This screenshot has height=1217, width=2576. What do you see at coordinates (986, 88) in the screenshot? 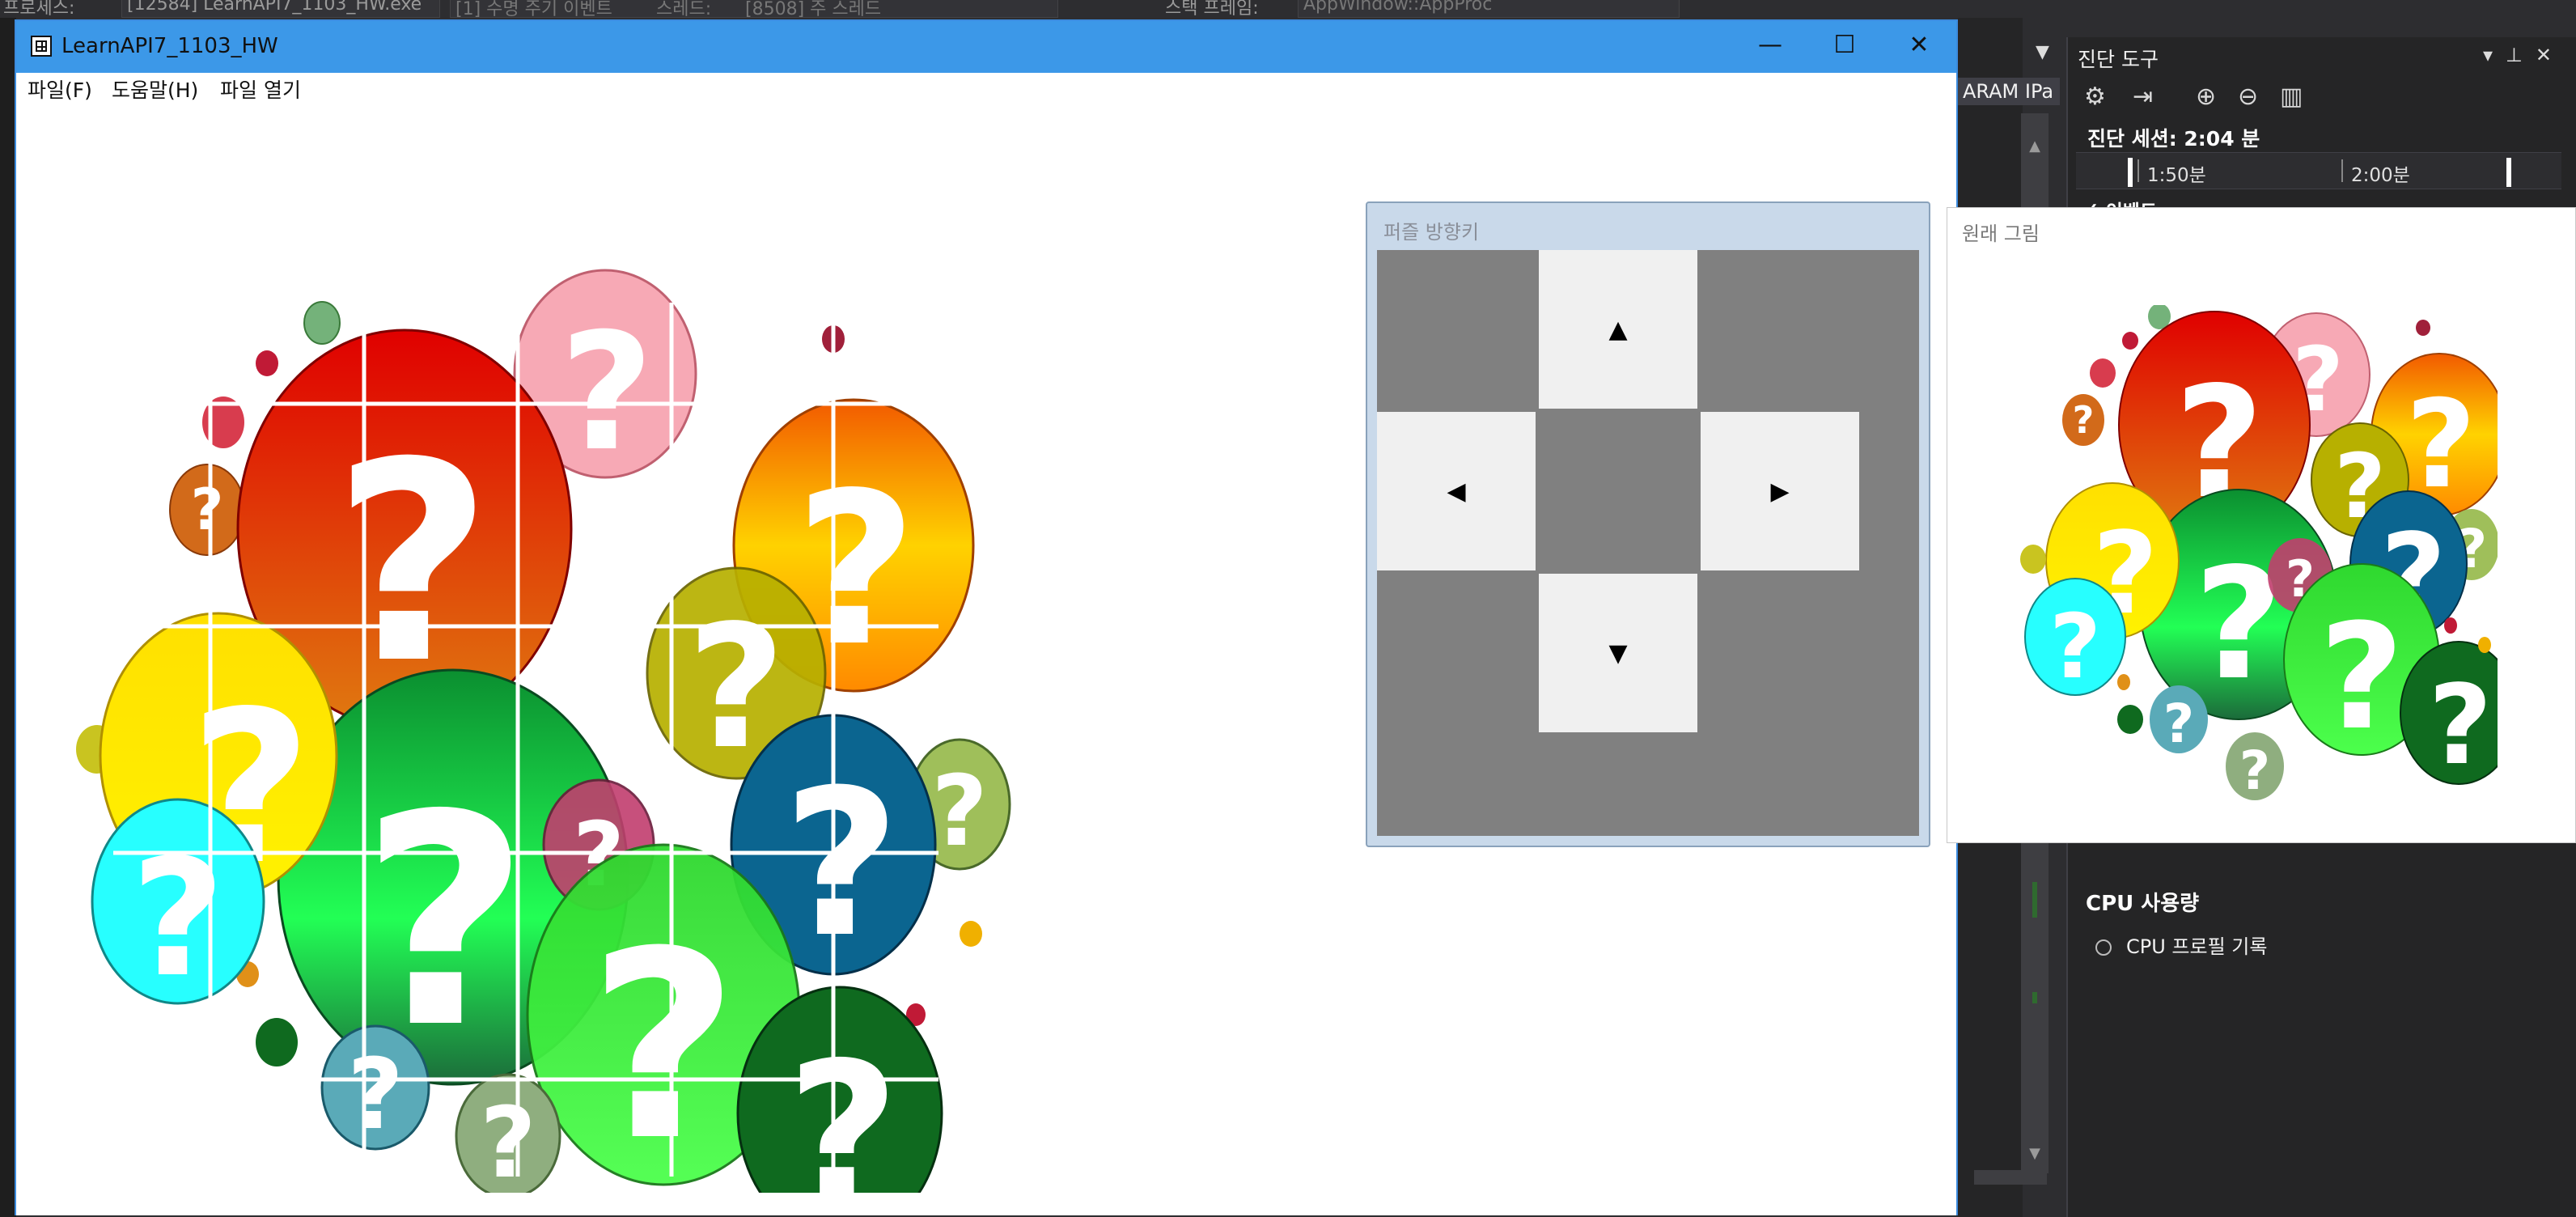
I see `menu-bar: 파일(F) 도움말(H) 파일 열기` at bounding box center [986, 88].